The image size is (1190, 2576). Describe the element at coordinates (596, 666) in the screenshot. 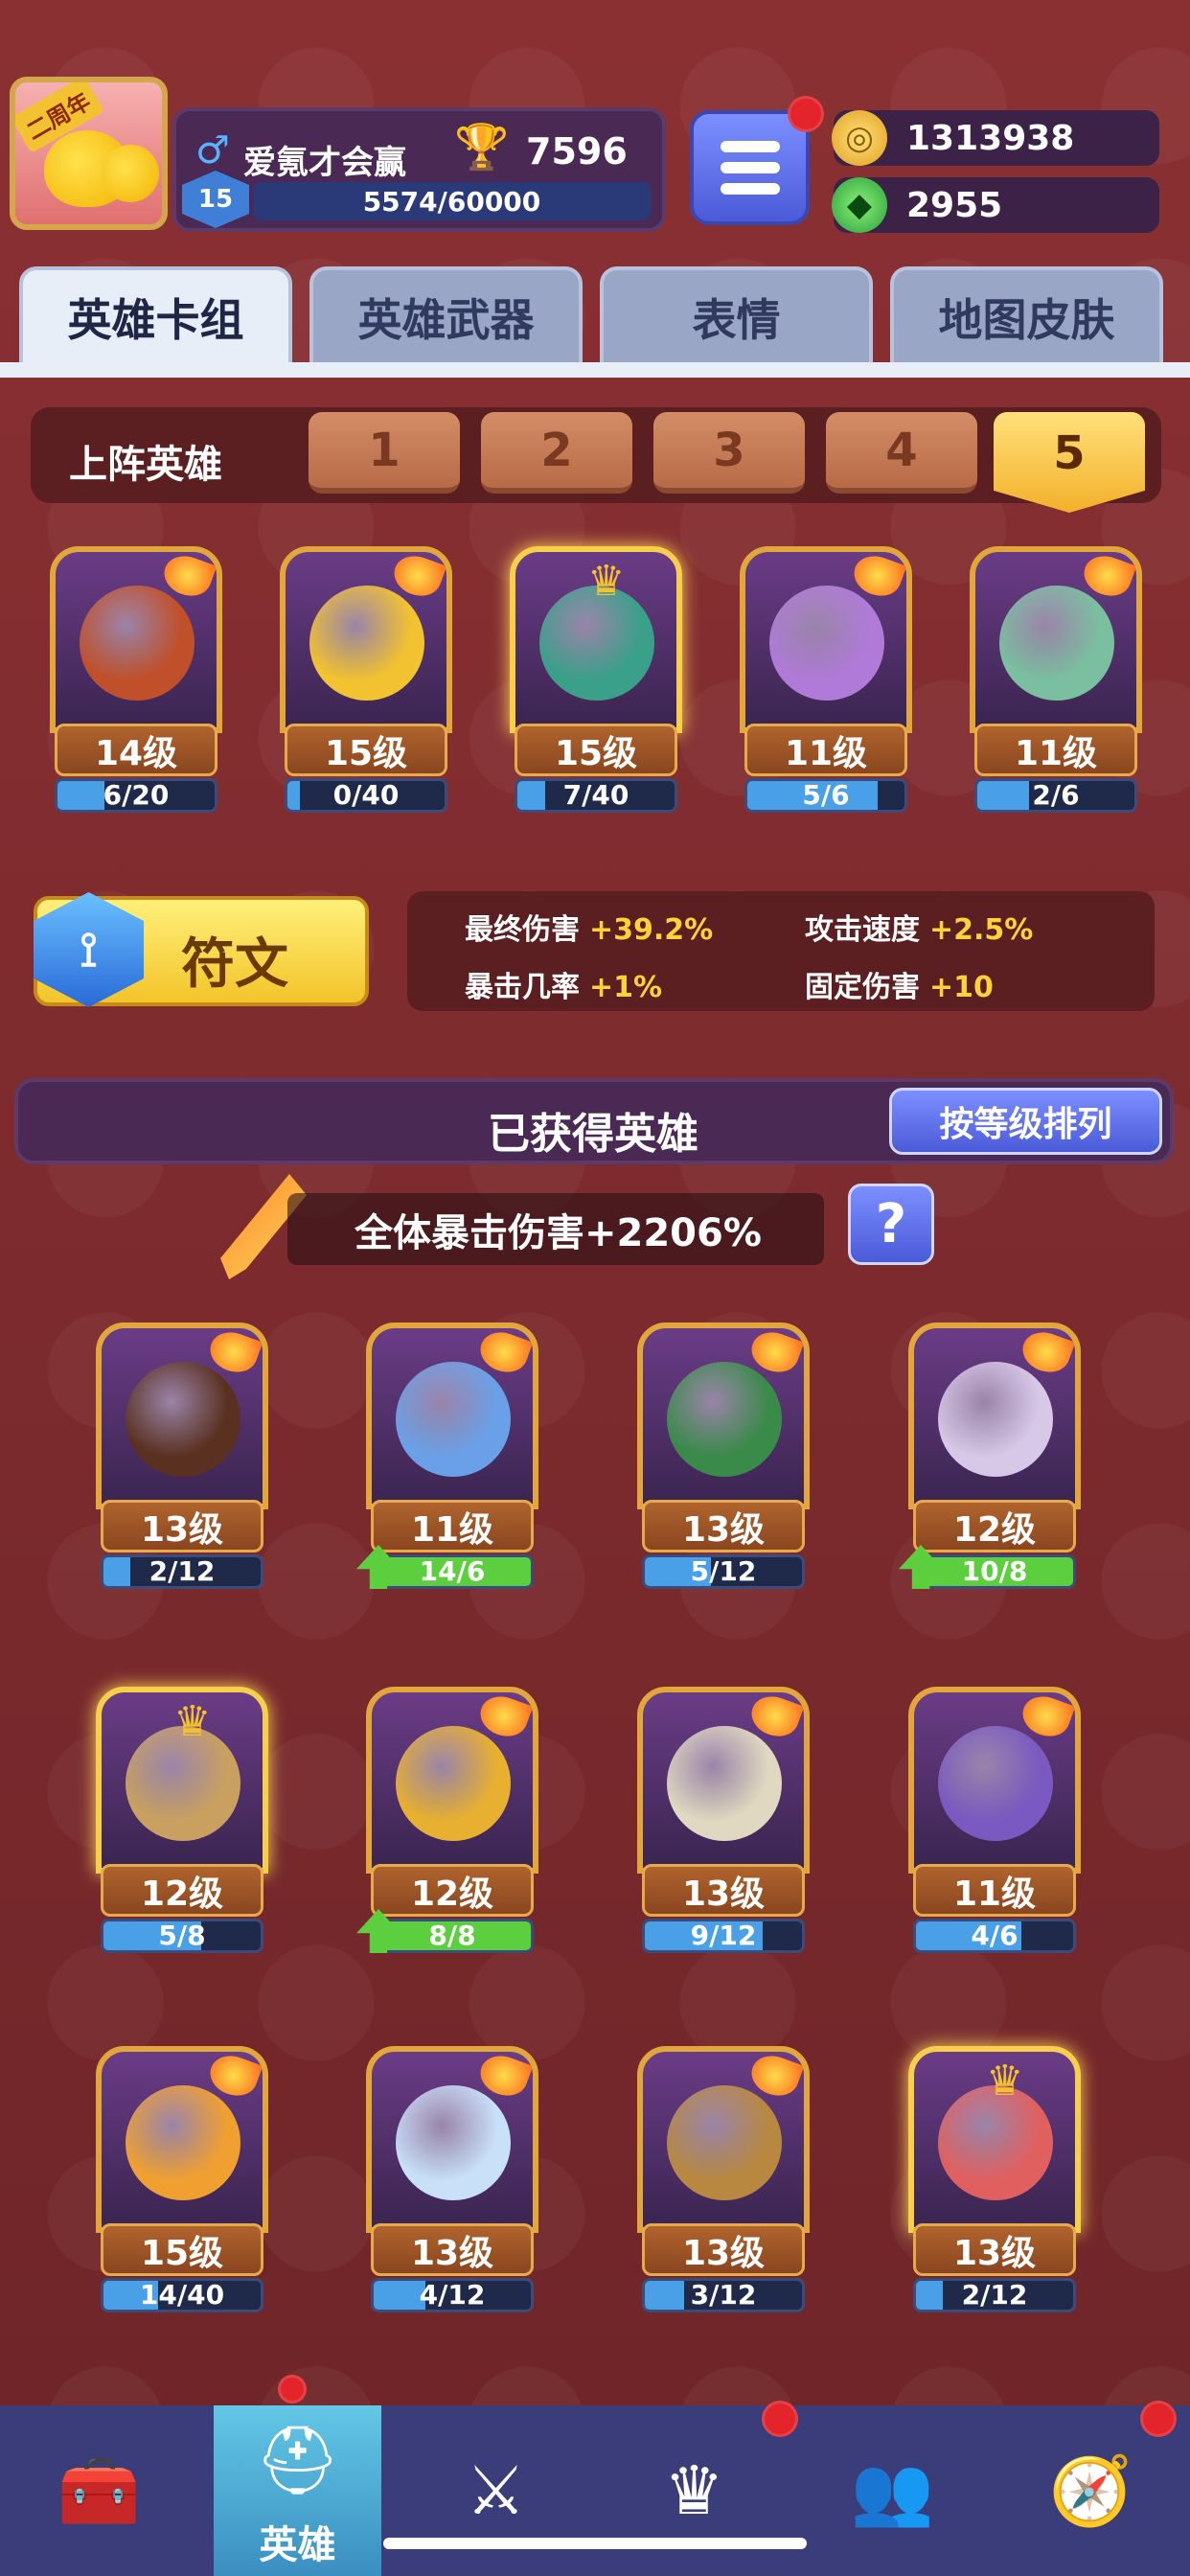

I see `hero-card: ♛ 15级 7/40` at that location.